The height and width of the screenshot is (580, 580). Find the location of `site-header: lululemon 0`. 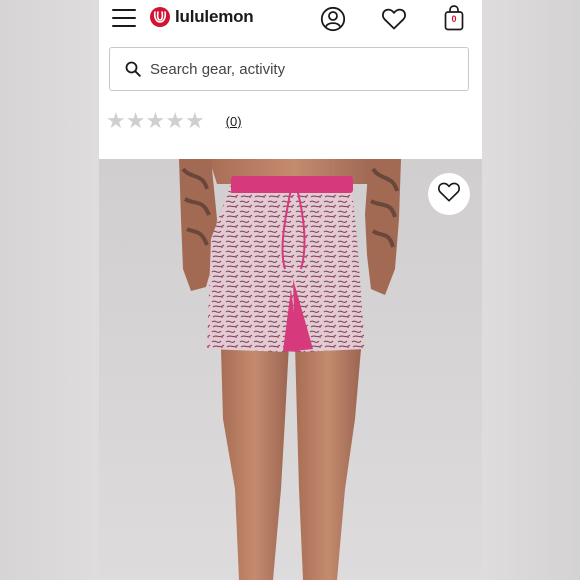

site-header: lululemon 0 is located at coordinates (290, 20).